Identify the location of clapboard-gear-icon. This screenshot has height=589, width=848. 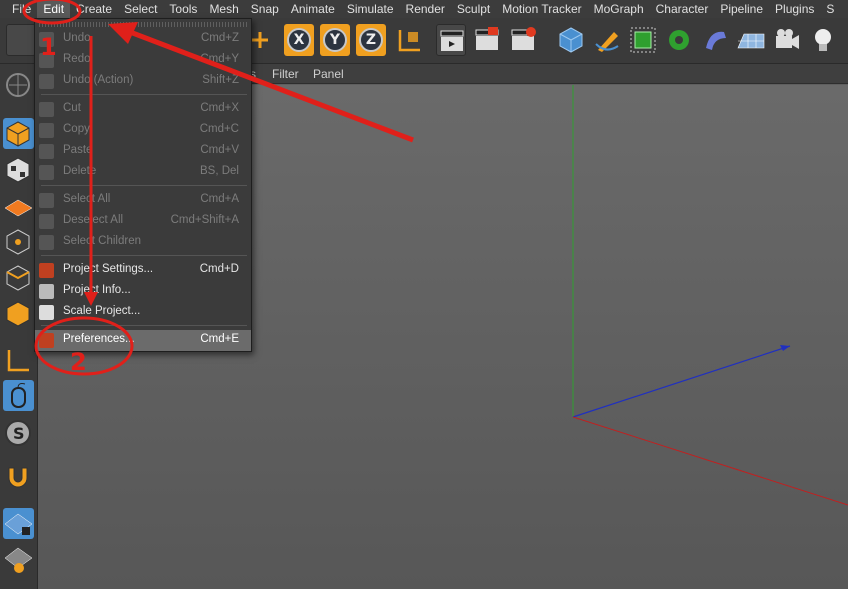
(523, 38).